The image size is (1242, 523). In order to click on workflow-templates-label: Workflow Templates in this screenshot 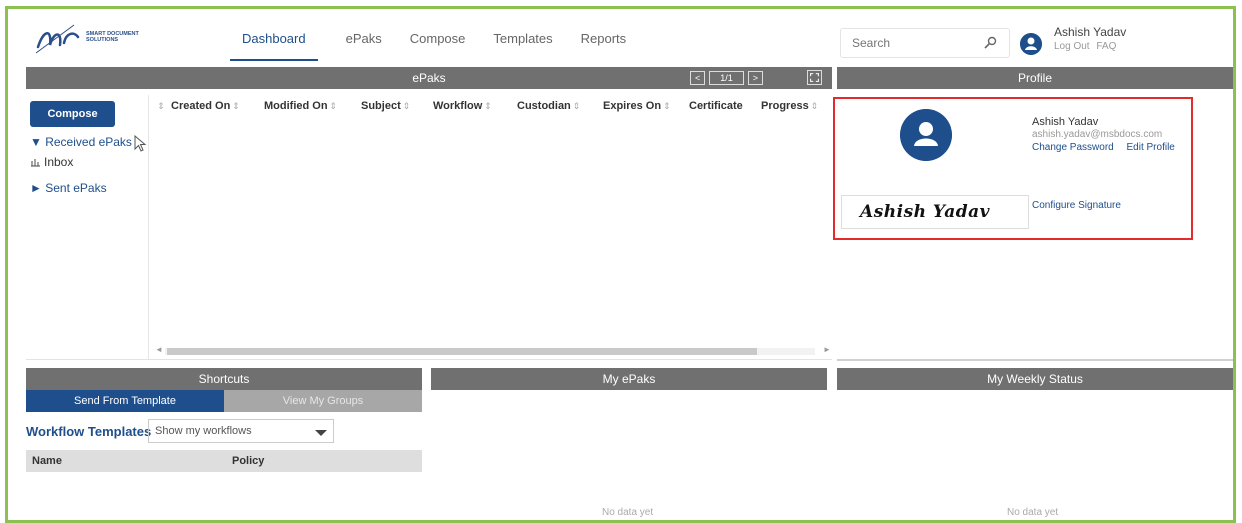, I will do `click(89, 431)`.